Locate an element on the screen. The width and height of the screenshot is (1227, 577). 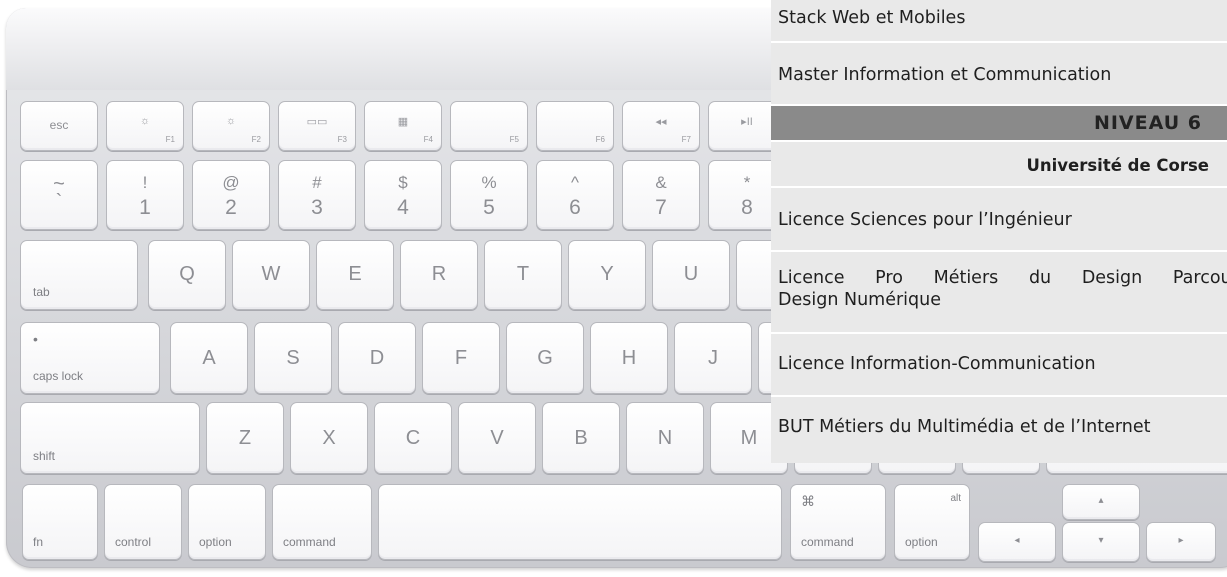
key-esc: esc is located at coordinates (59, 126).